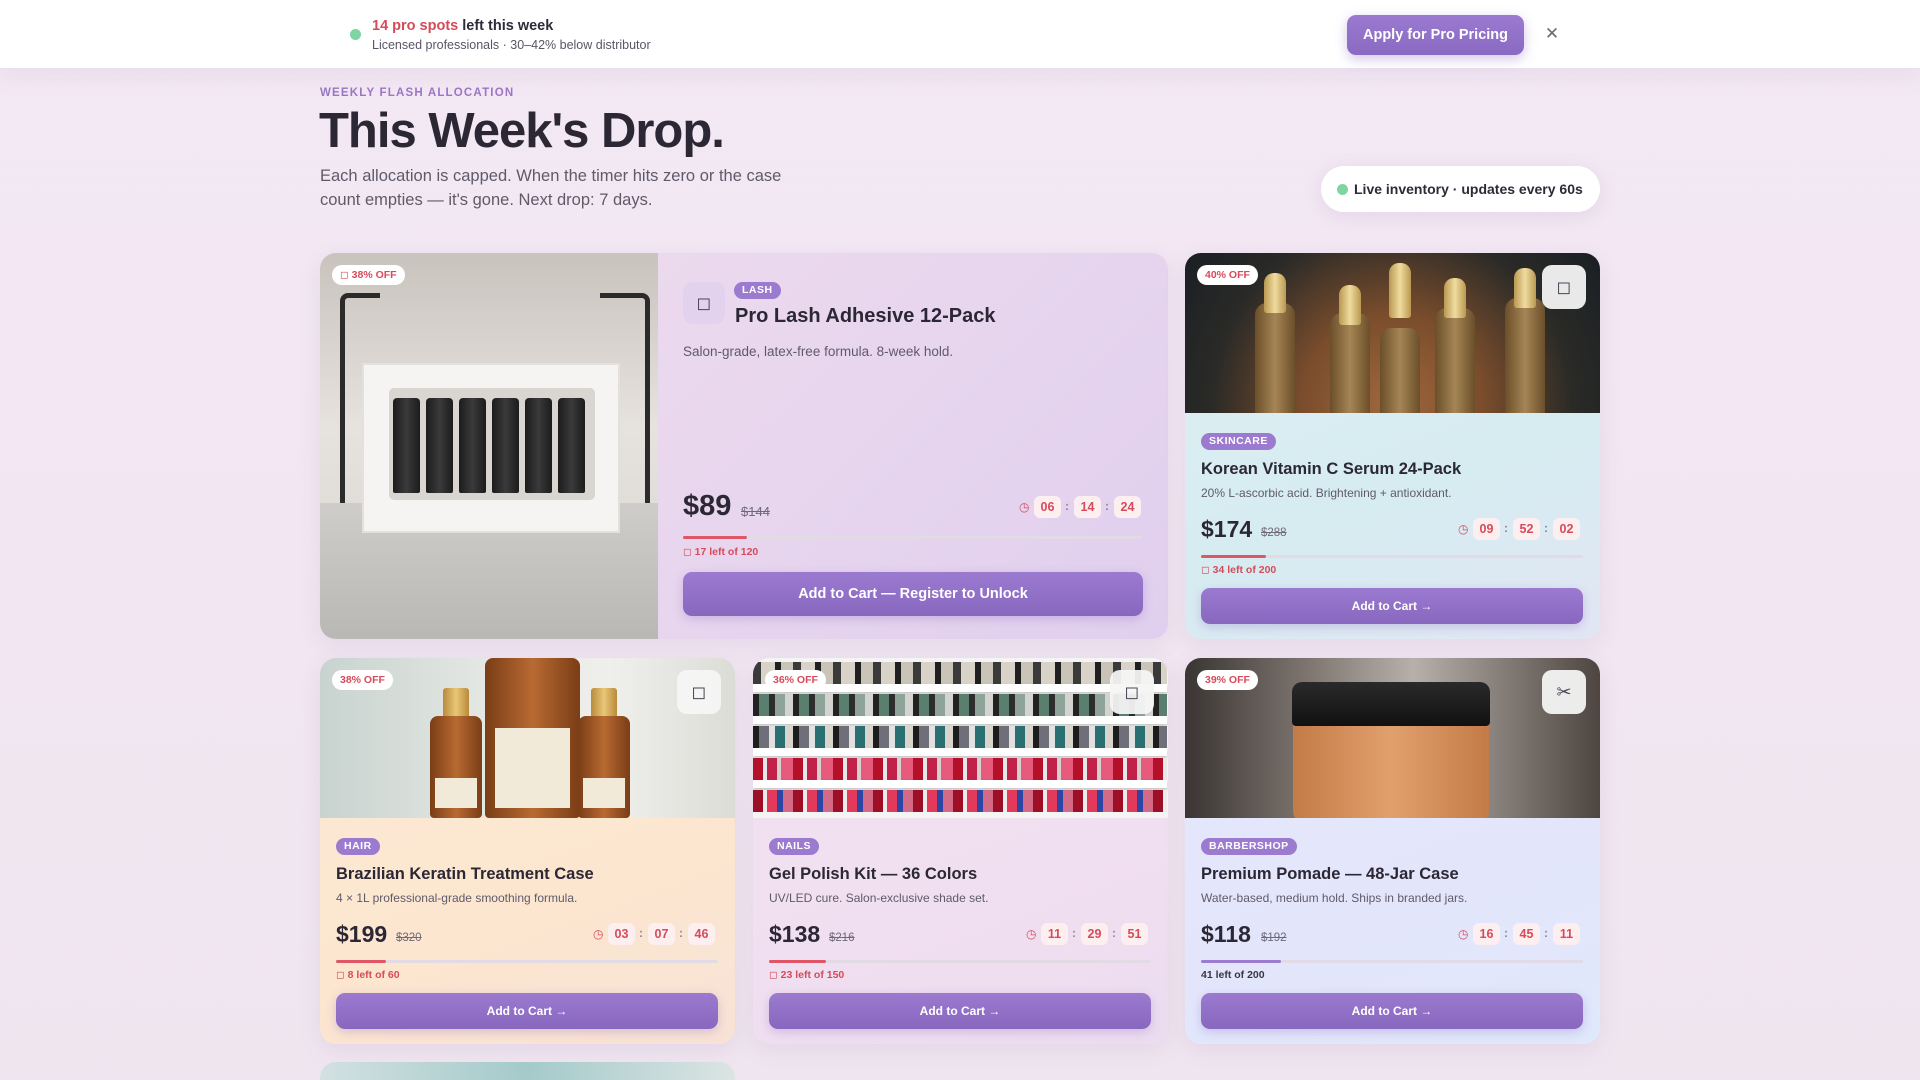 This screenshot has height=1080, width=1920. What do you see at coordinates (1227, 529) in the screenshot?
I see `price: $174` at bounding box center [1227, 529].